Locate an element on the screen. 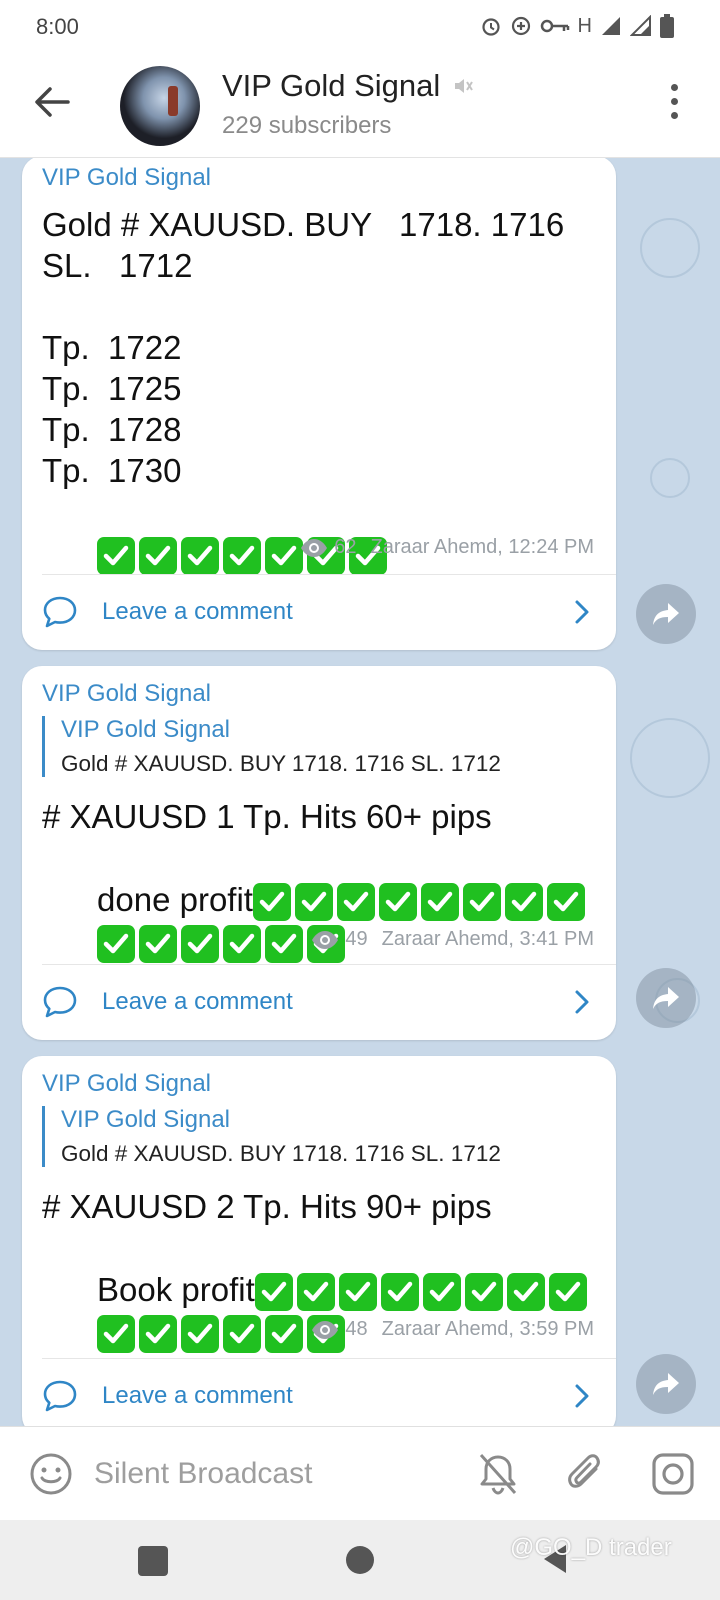 The image size is (720, 1600). message-text: # XAUUSD 1 Tp. Hits 60+ pips is located at coordinates (267, 816).